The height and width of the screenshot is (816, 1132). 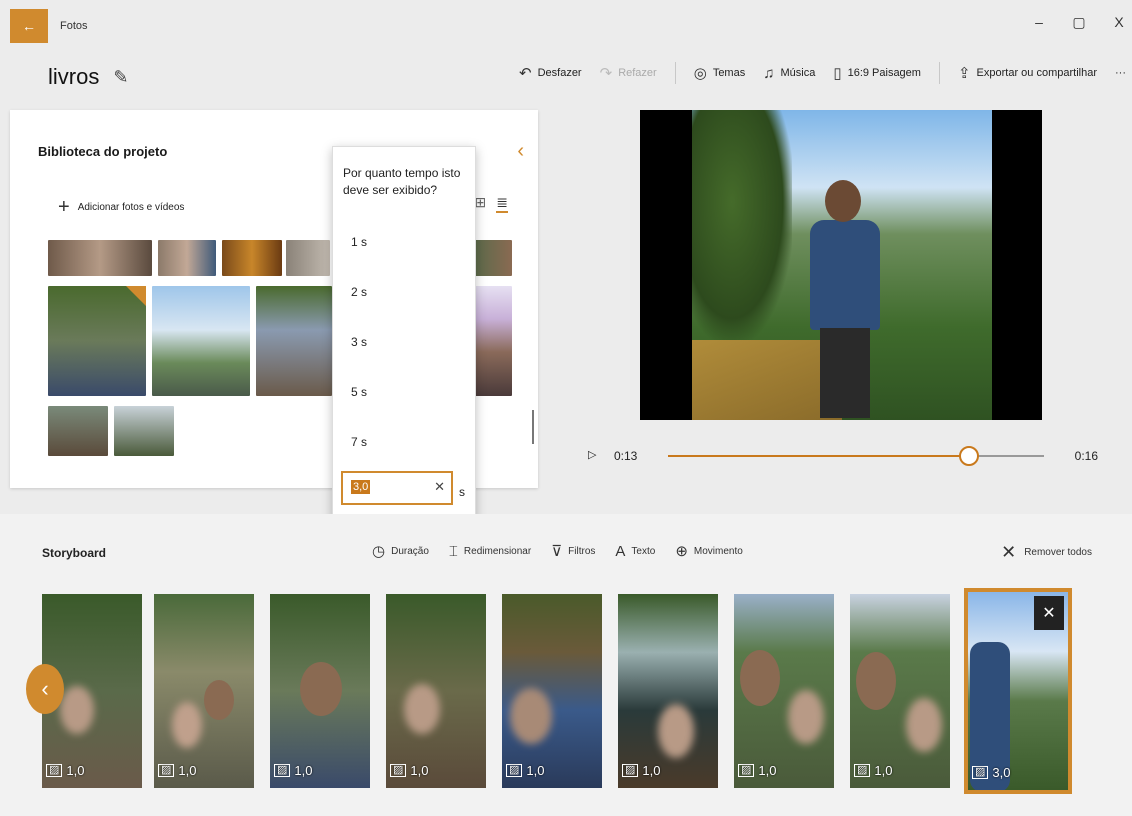 What do you see at coordinates (700, 73) in the screenshot?
I see `palette-icon: ◎` at bounding box center [700, 73].